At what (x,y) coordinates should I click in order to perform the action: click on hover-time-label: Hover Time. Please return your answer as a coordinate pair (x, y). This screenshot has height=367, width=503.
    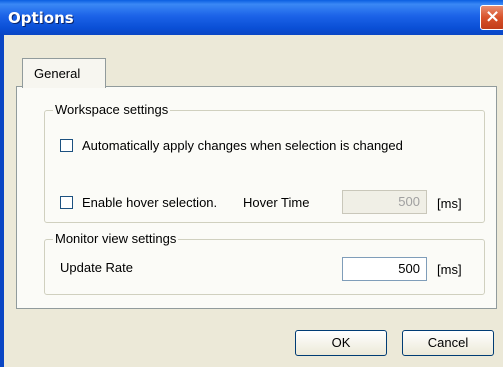
    Looking at the image, I should click on (276, 202).